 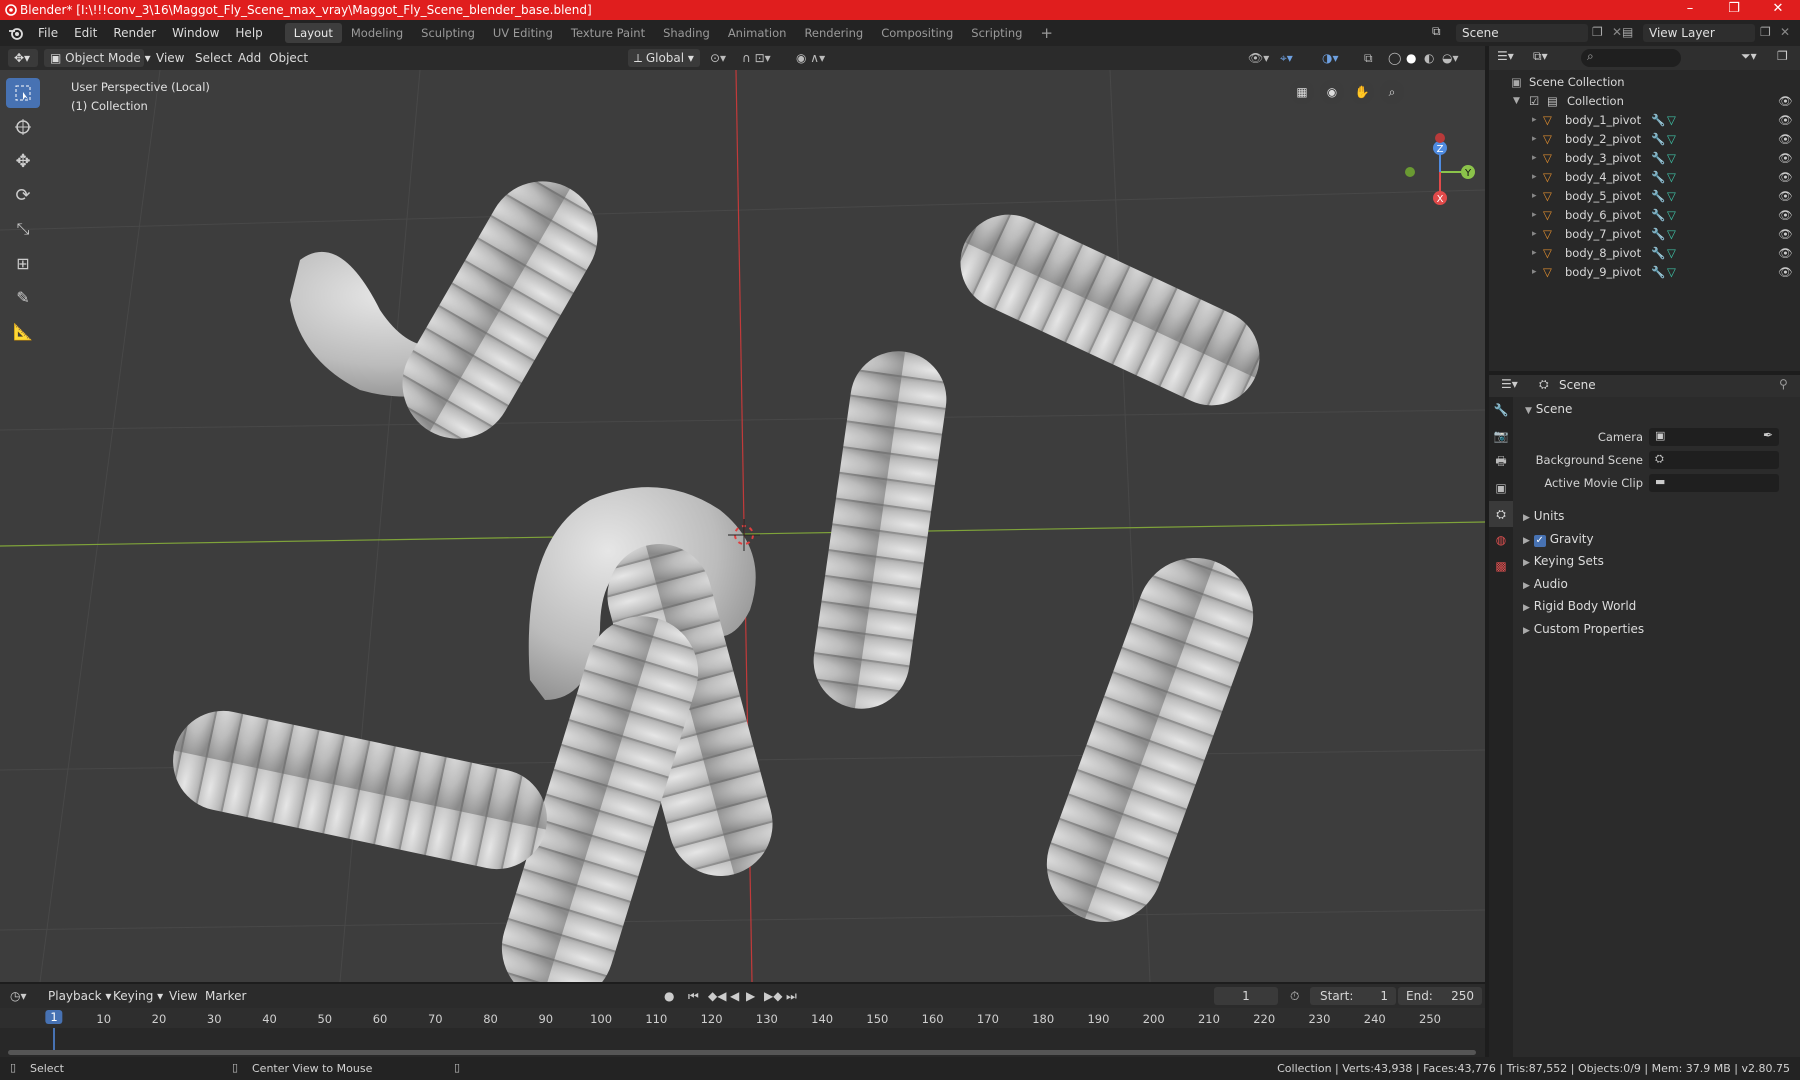 What do you see at coordinates (448, 33) in the screenshot?
I see `tab-sculpting: Sculpting` at bounding box center [448, 33].